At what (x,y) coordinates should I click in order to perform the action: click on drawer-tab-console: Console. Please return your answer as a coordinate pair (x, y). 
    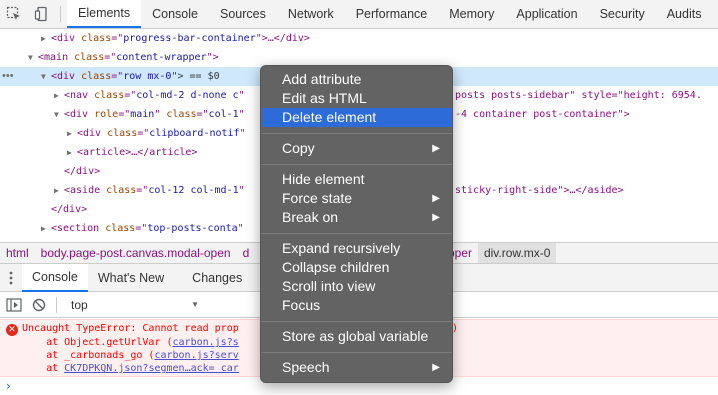
    Looking at the image, I should click on (55, 277).